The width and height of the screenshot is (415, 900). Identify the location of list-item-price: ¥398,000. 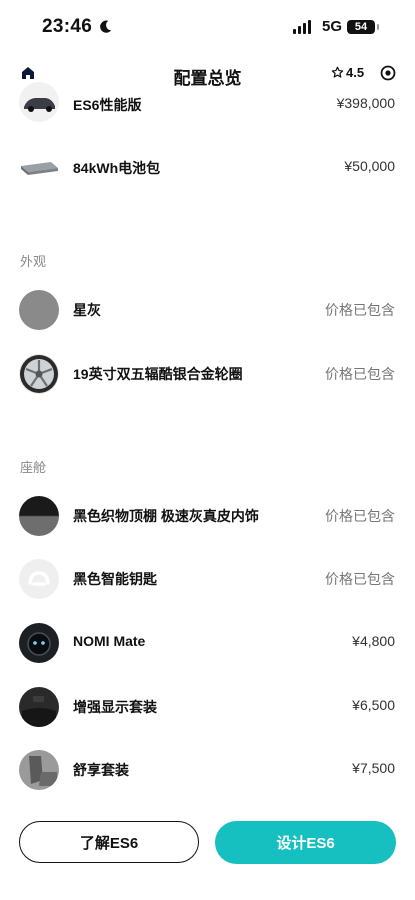
(365, 103).